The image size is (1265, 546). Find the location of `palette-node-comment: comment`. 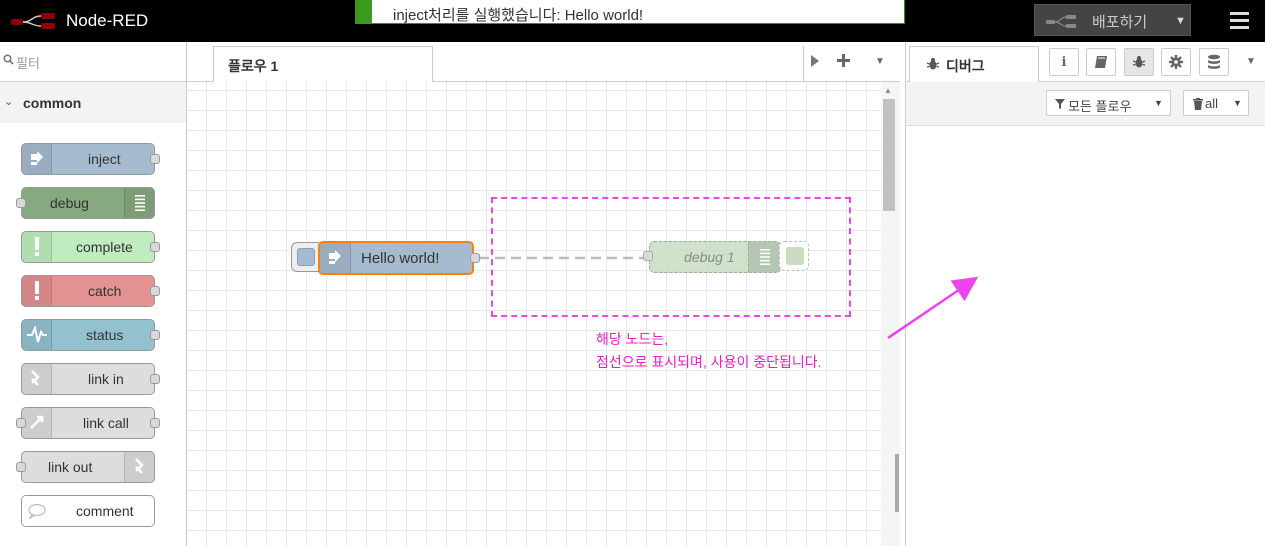

palette-node-comment: comment is located at coordinates (88, 511).